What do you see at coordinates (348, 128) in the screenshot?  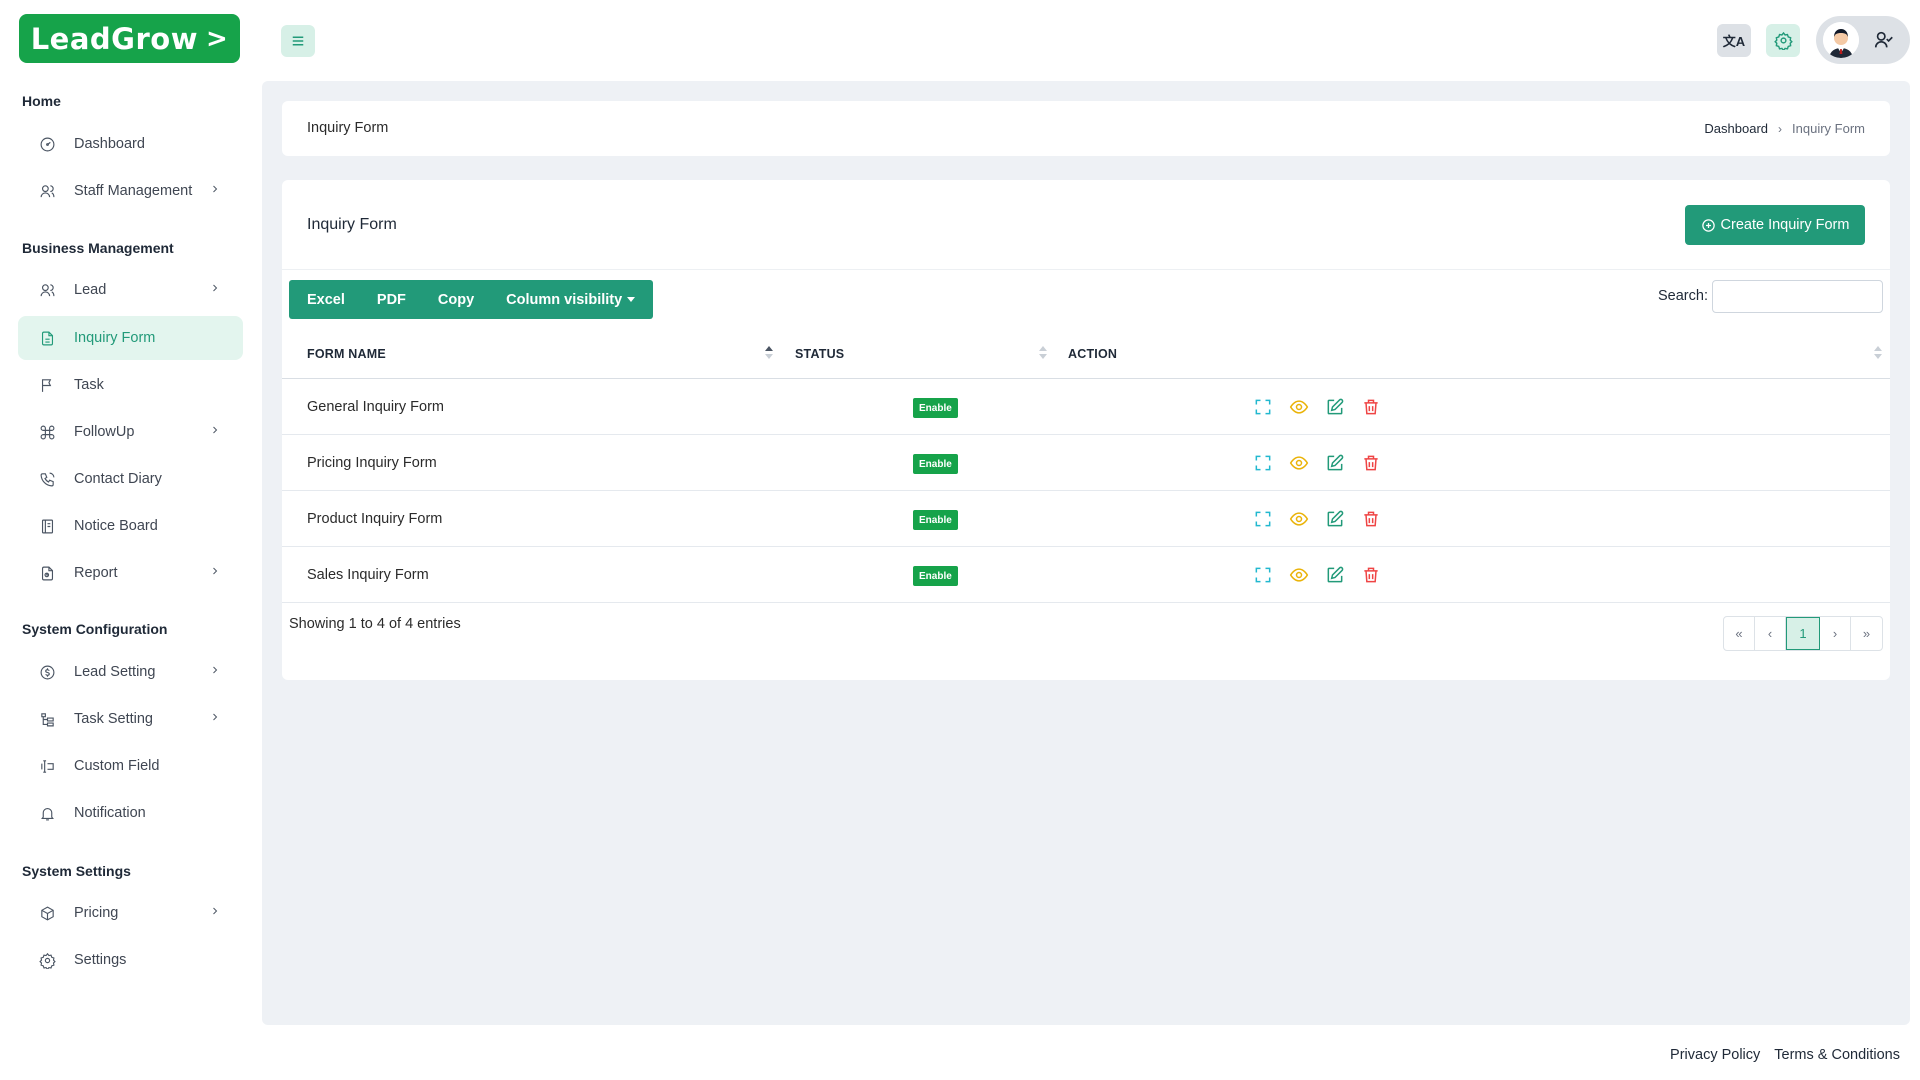 I see `page-title: Inquiry Form` at bounding box center [348, 128].